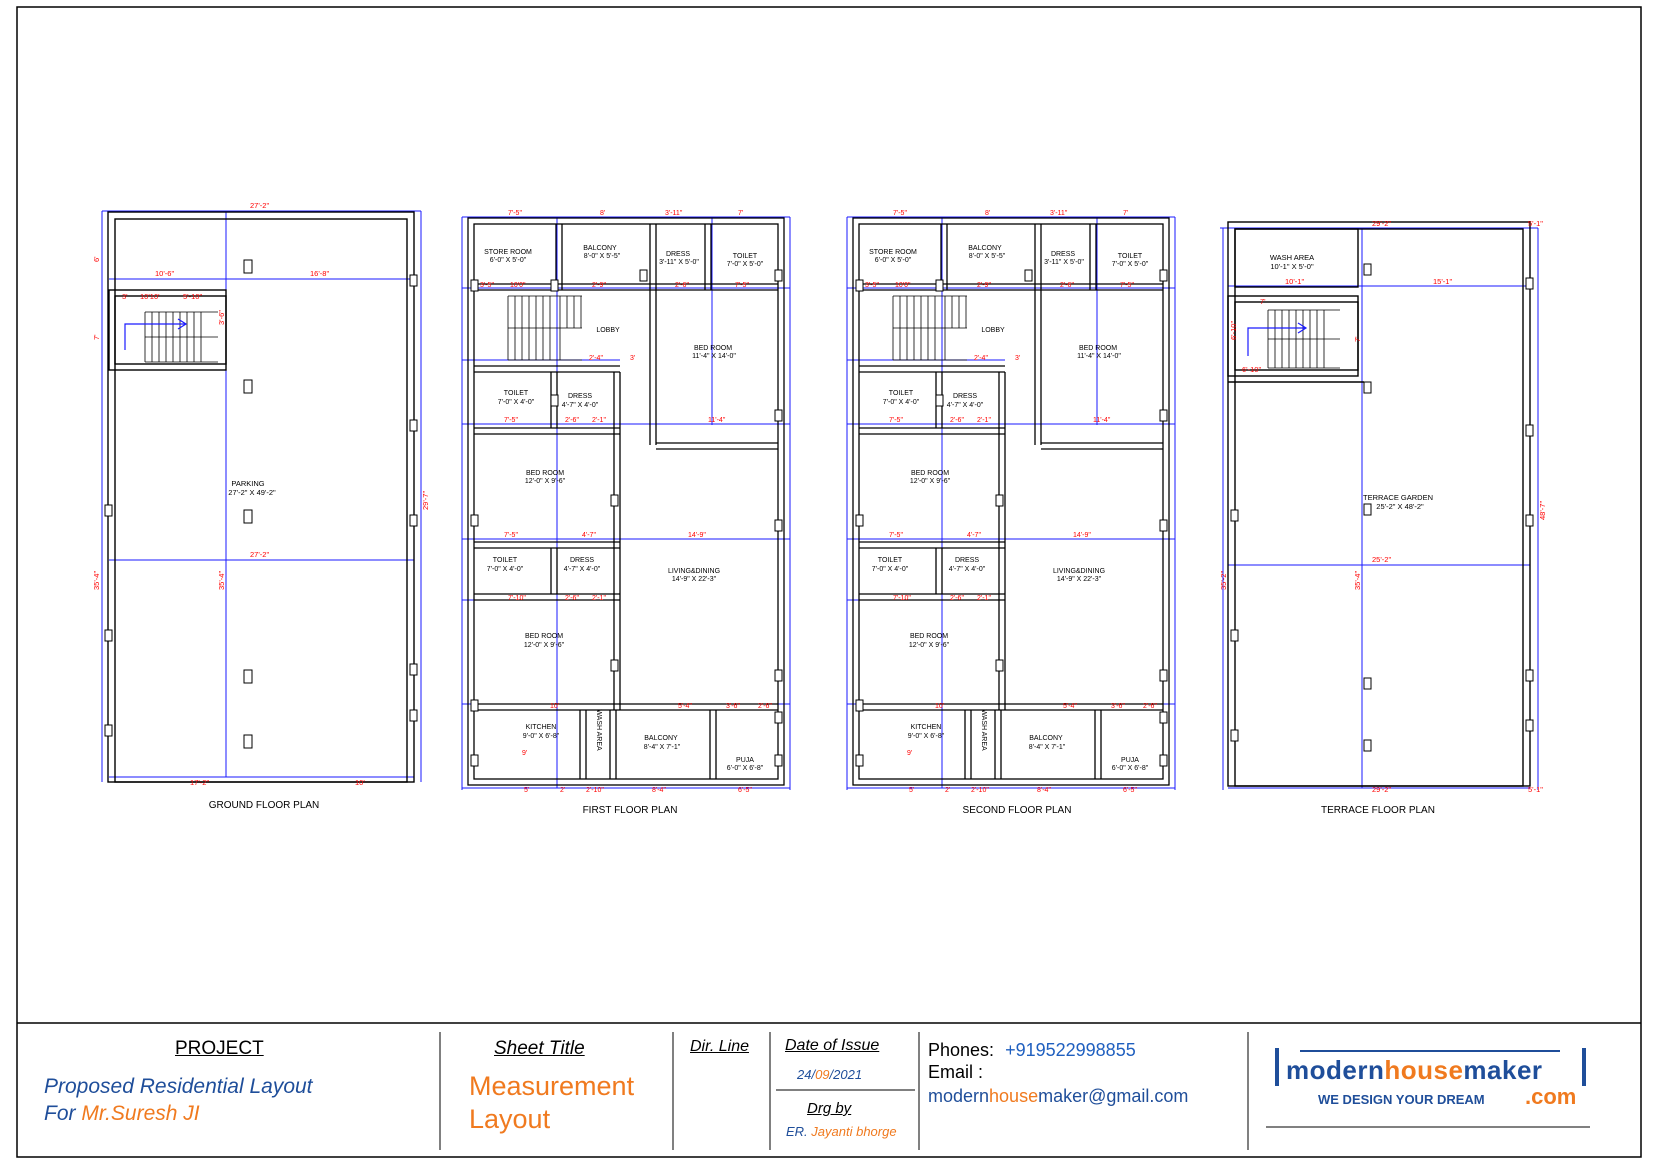 The width and height of the screenshot is (1653, 1168). What do you see at coordinates (662, 747) in the screenshot?
I see `room-size: 8'-4" X 7'-1"` at bounding box center [662, 747].